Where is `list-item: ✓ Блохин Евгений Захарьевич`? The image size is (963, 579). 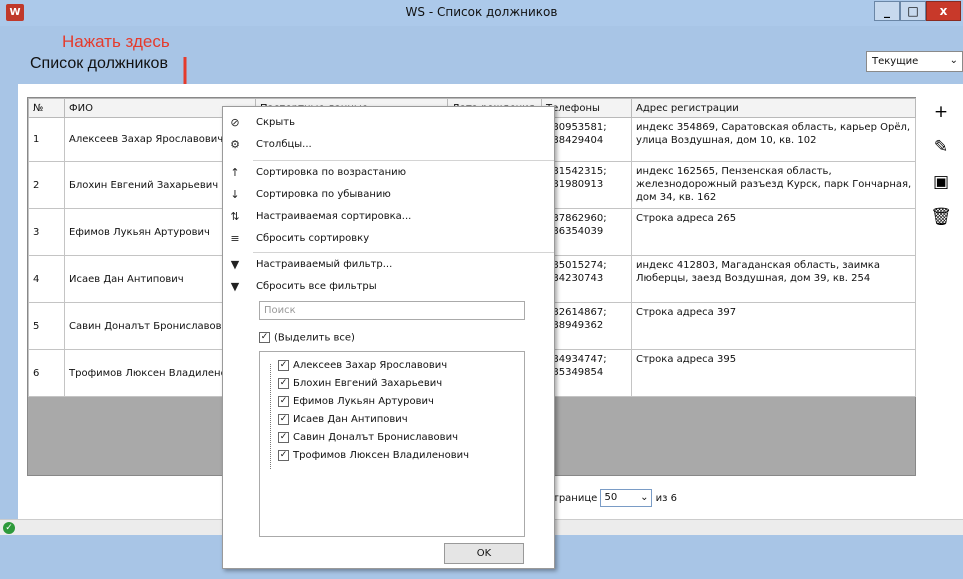 list-item: ✓ Блохин Евгений Захарьевич is located at coordinates (401, 384).